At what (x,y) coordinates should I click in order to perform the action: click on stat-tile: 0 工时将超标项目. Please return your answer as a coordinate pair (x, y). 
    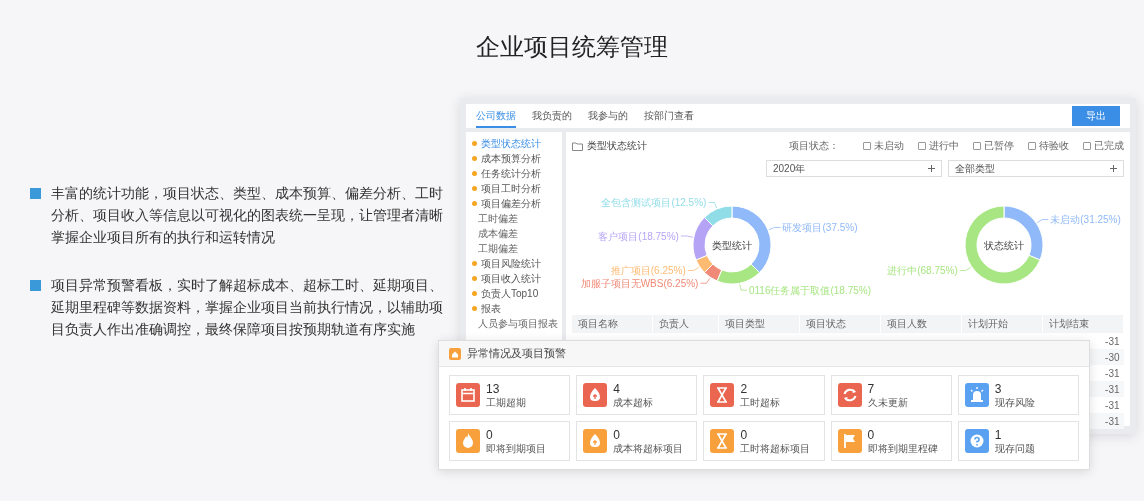
    Looking at the image, I should click on (764, 441).